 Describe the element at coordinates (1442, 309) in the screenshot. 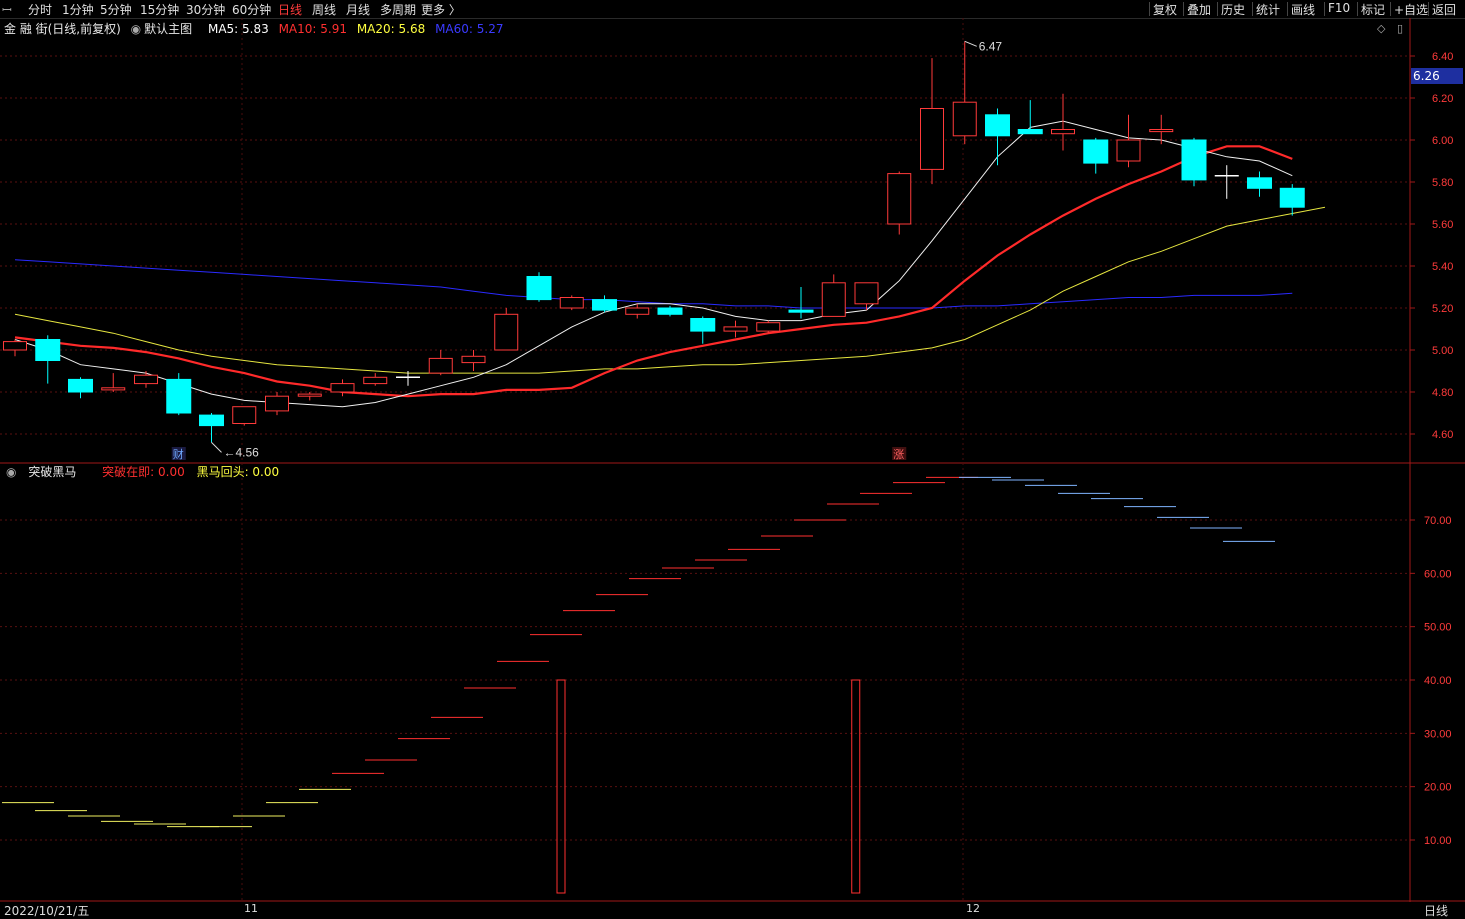

I see `price-axis-label: 5.20` at that location.